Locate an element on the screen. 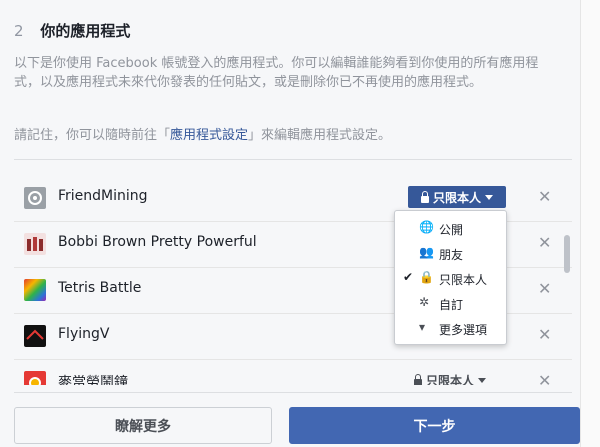 The height and width of the screenshot is (447, 600). app-row-mcdonalds-alarm: 麥當勞鬧鐘 只限本人 ✕ is located at coordinates (293, 372).